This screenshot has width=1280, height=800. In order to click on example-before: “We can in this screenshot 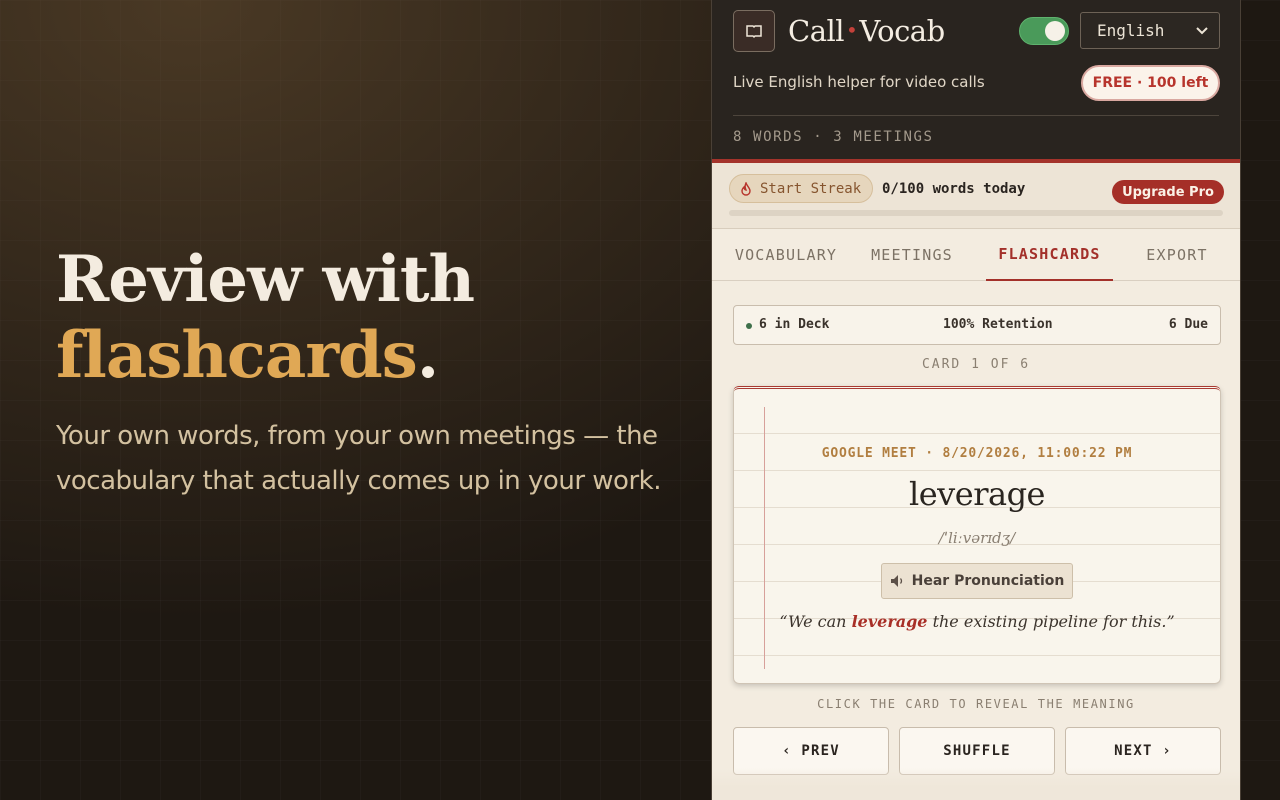, I will do `click(815, 621)`.